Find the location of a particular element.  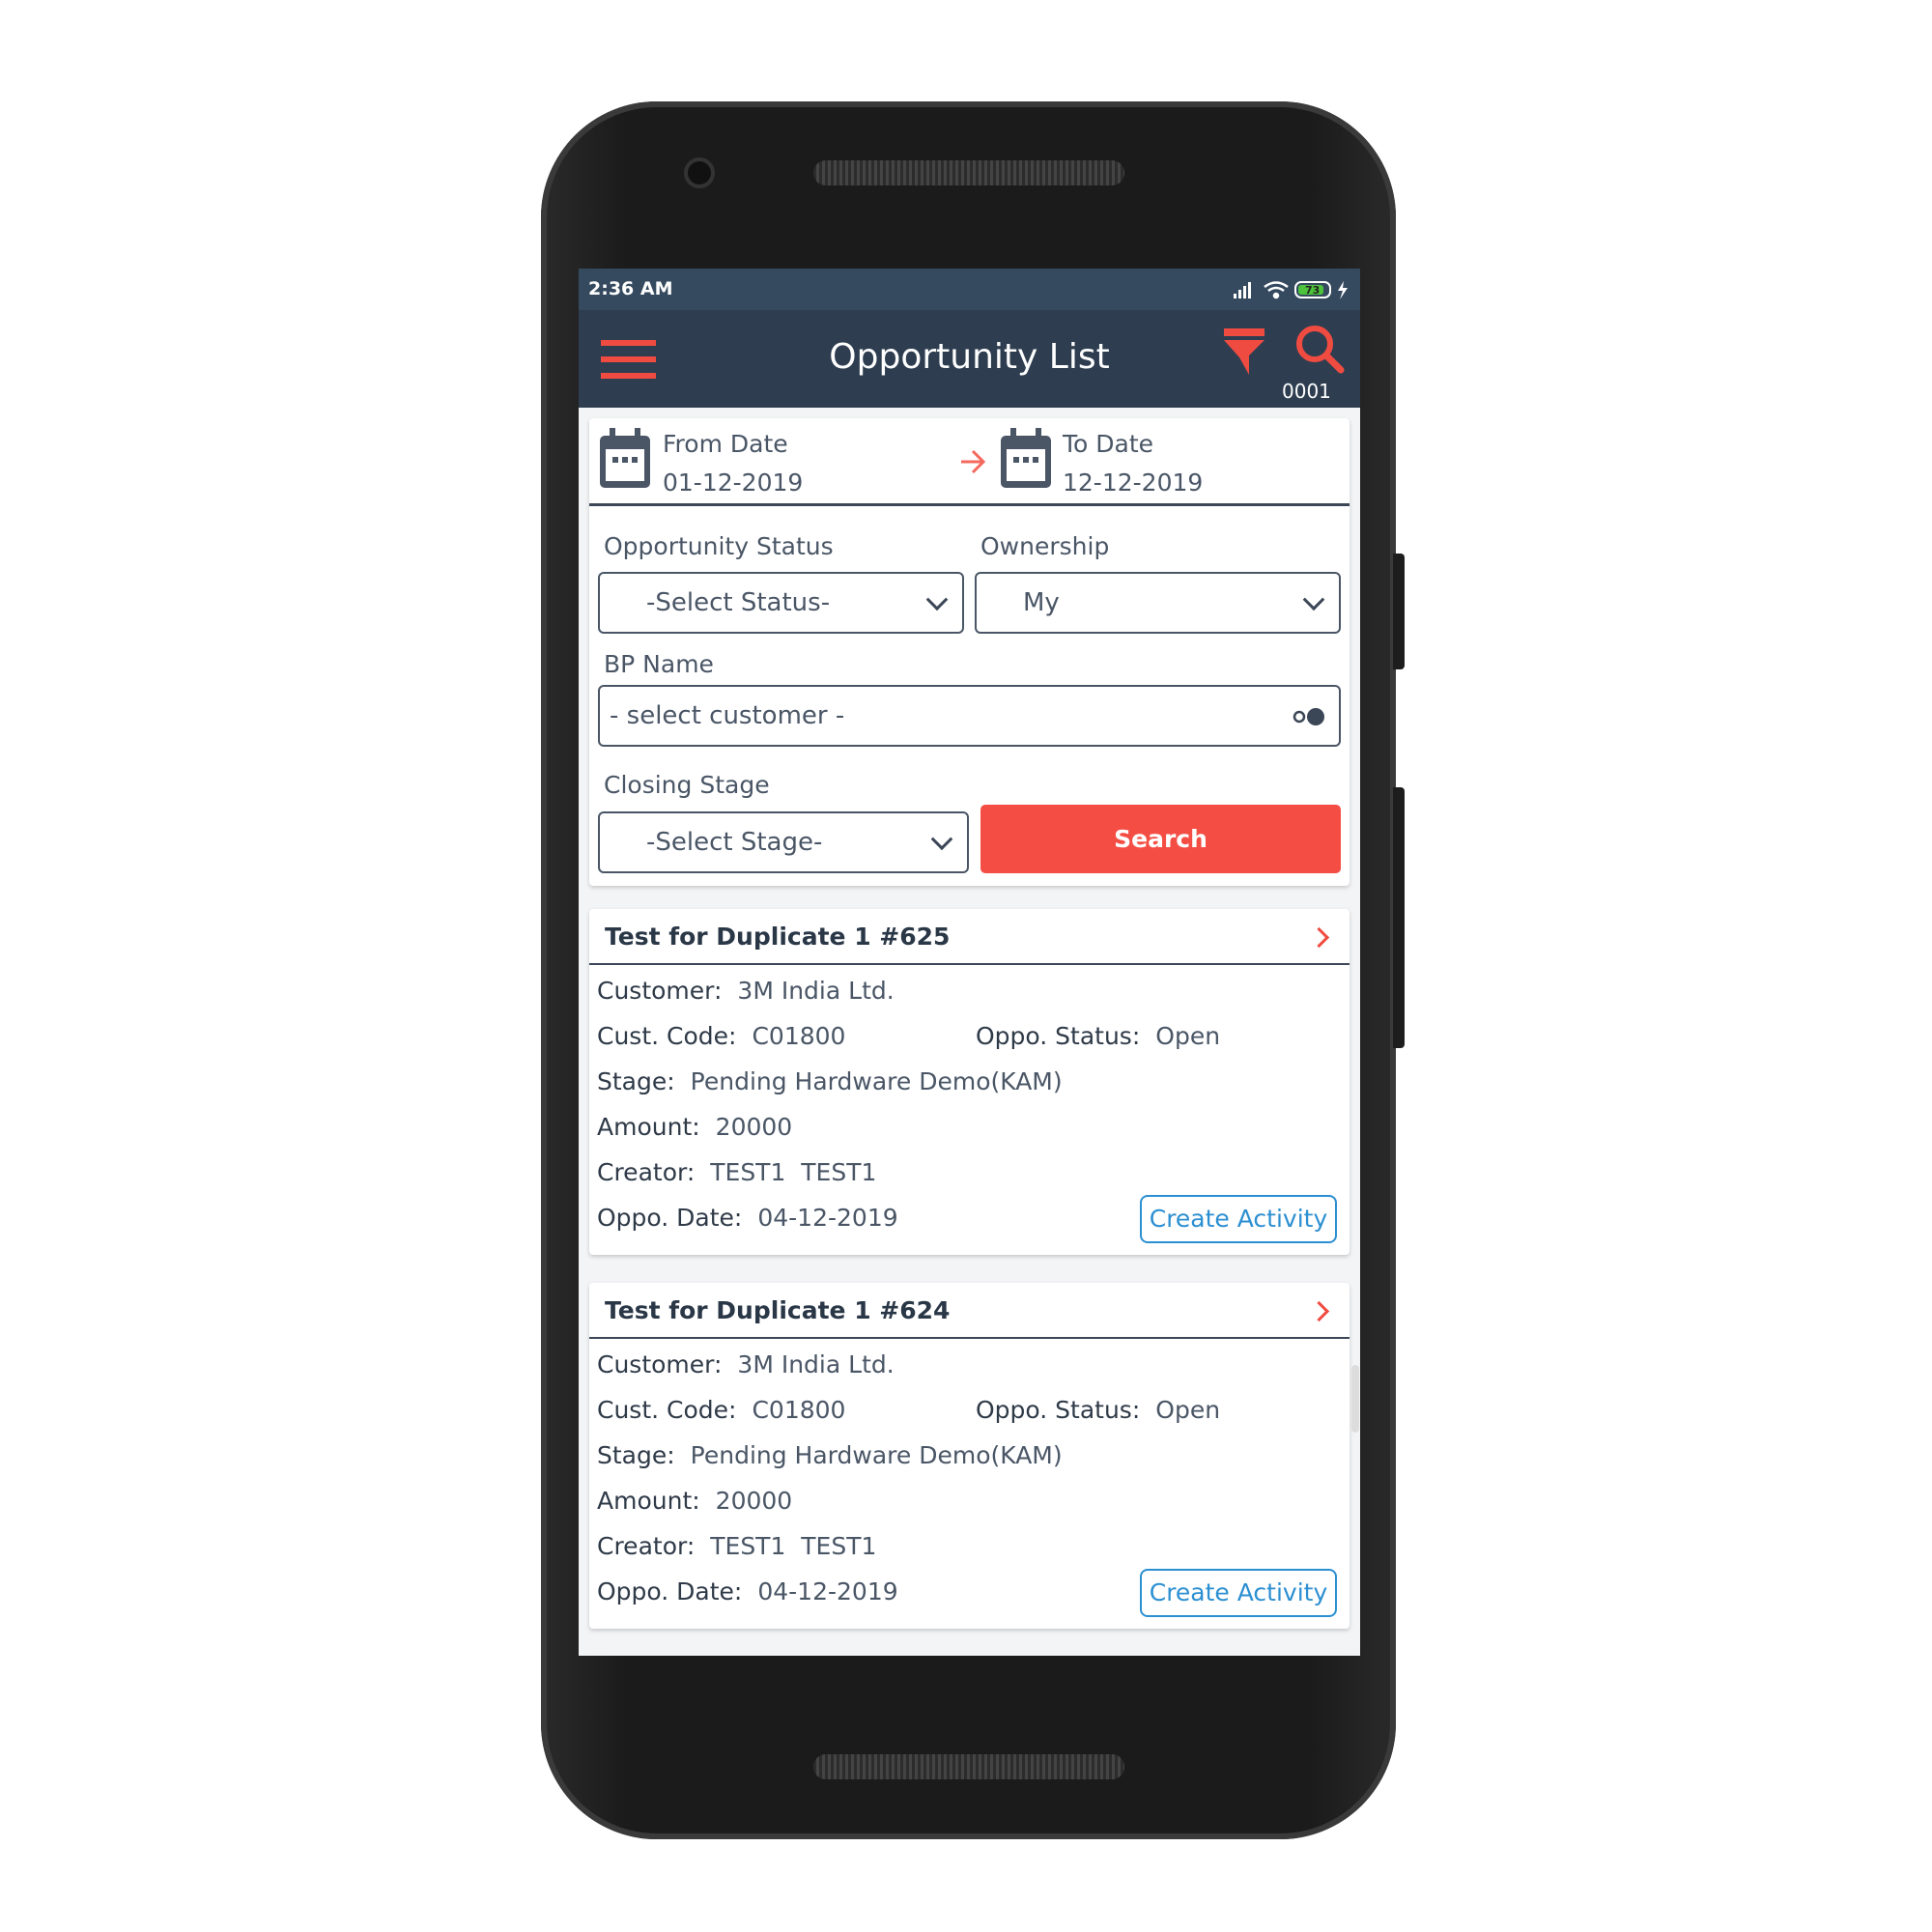

app-header: Opportunity List 0001 is located at coordinates (969, 359).